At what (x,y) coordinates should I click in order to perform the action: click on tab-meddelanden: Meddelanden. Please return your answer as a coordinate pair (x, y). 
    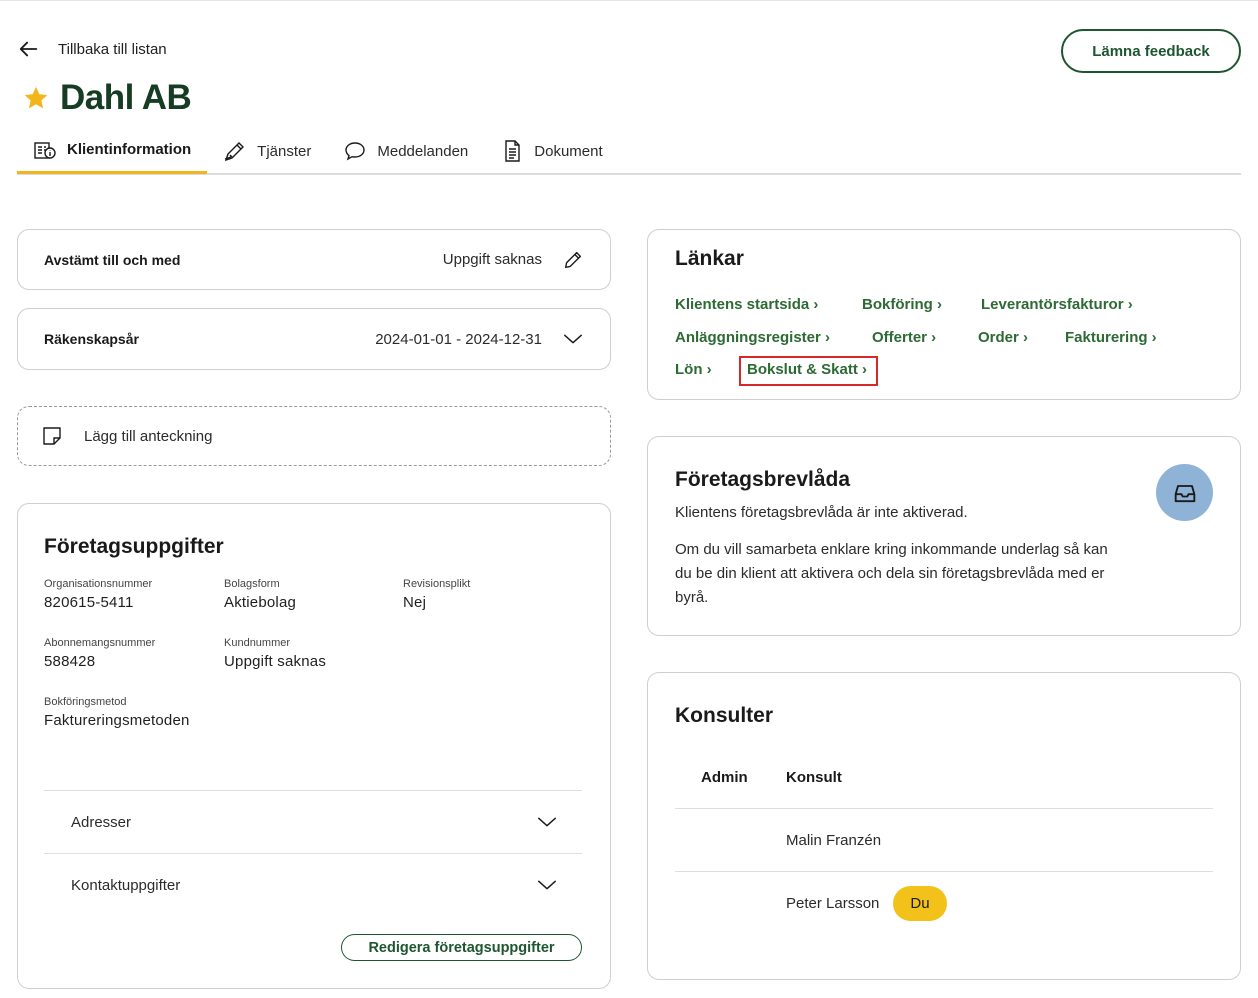
    Looking at the image, I should click on (405, 151).